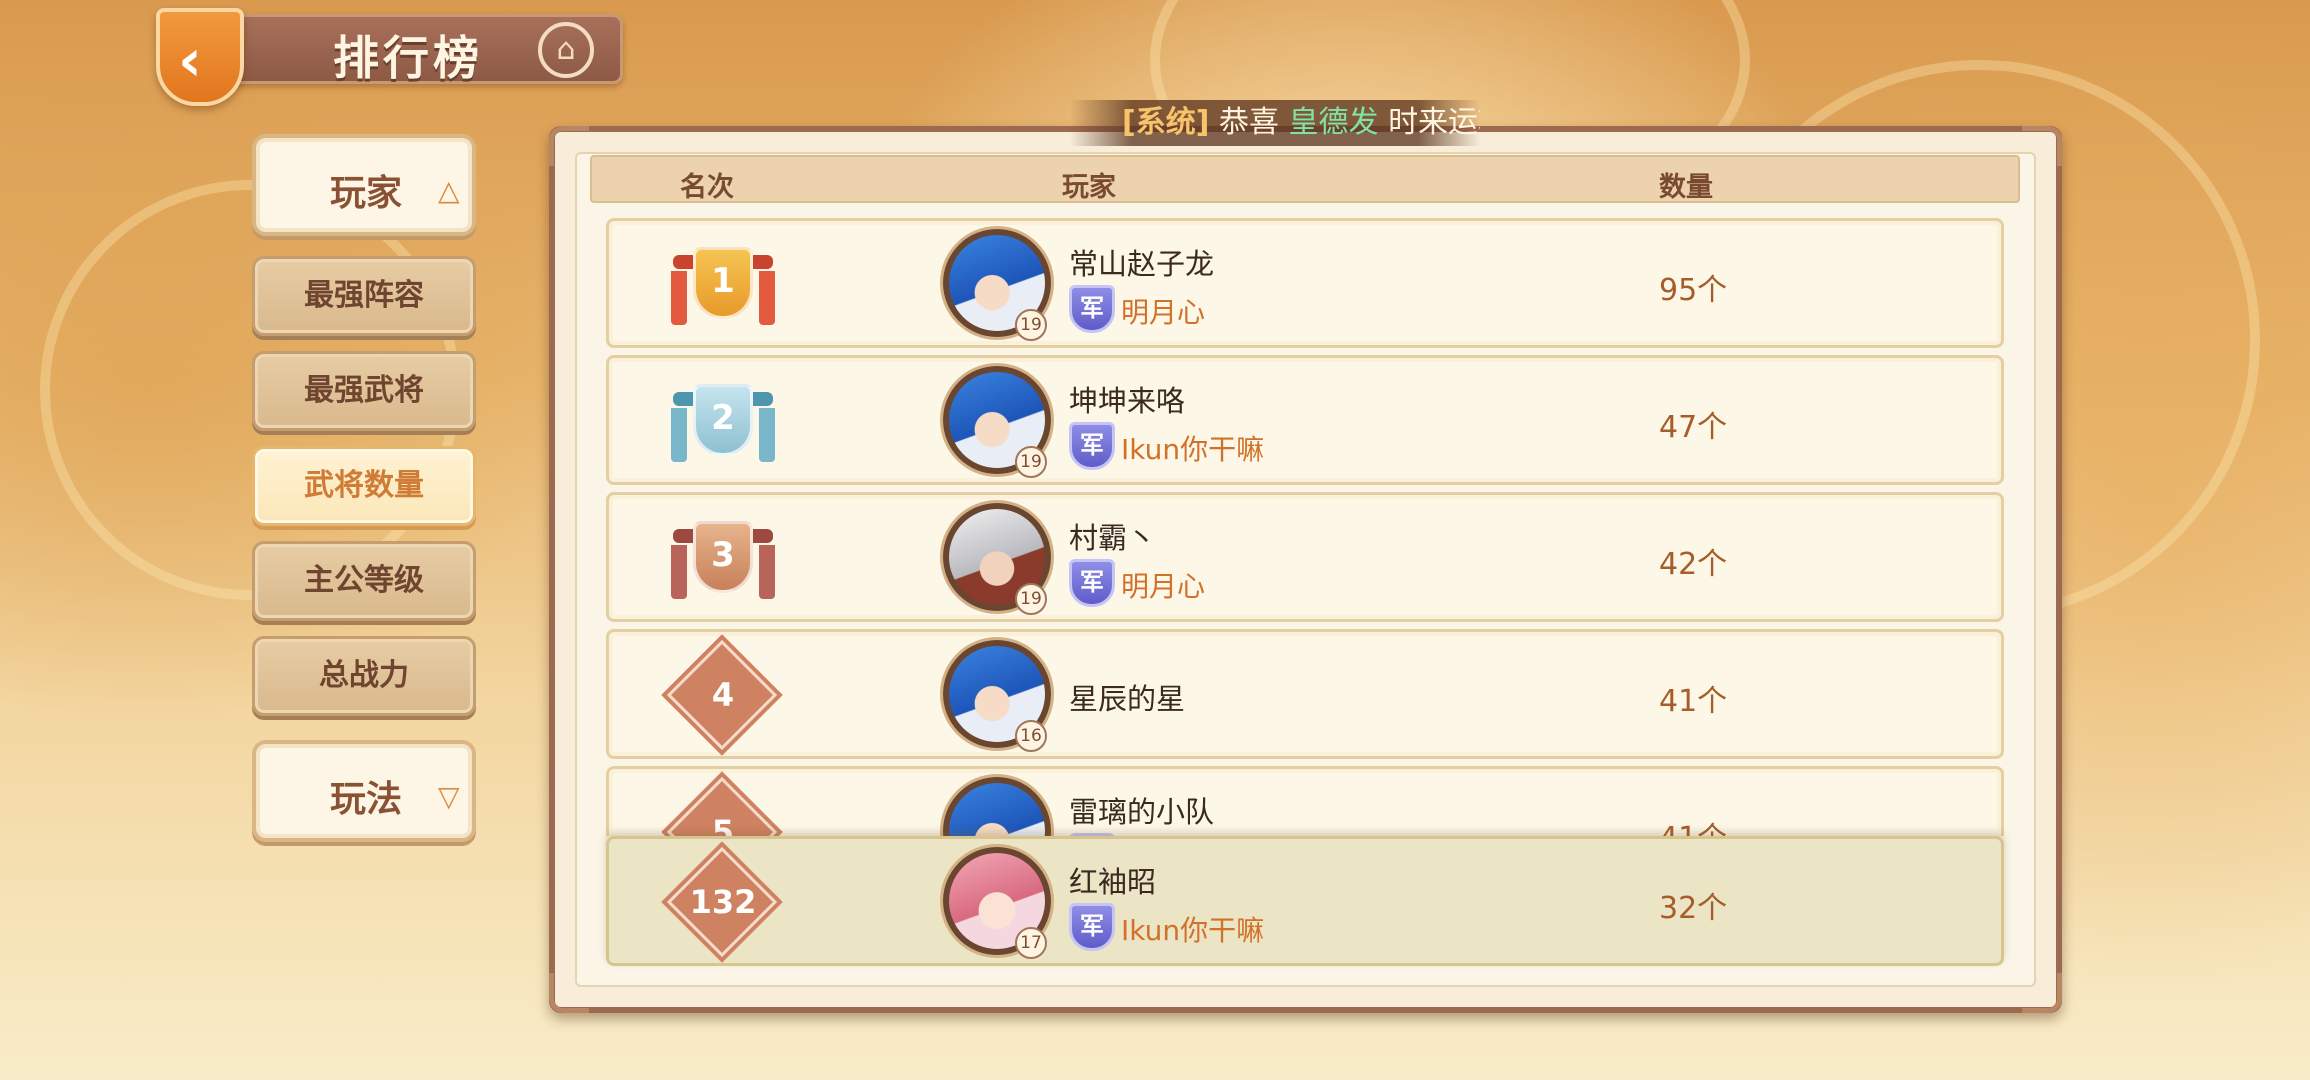  Describe the element at coordinates (566, 50) in the screenshot. I see `pavilion-icon: ⌂` at that location.